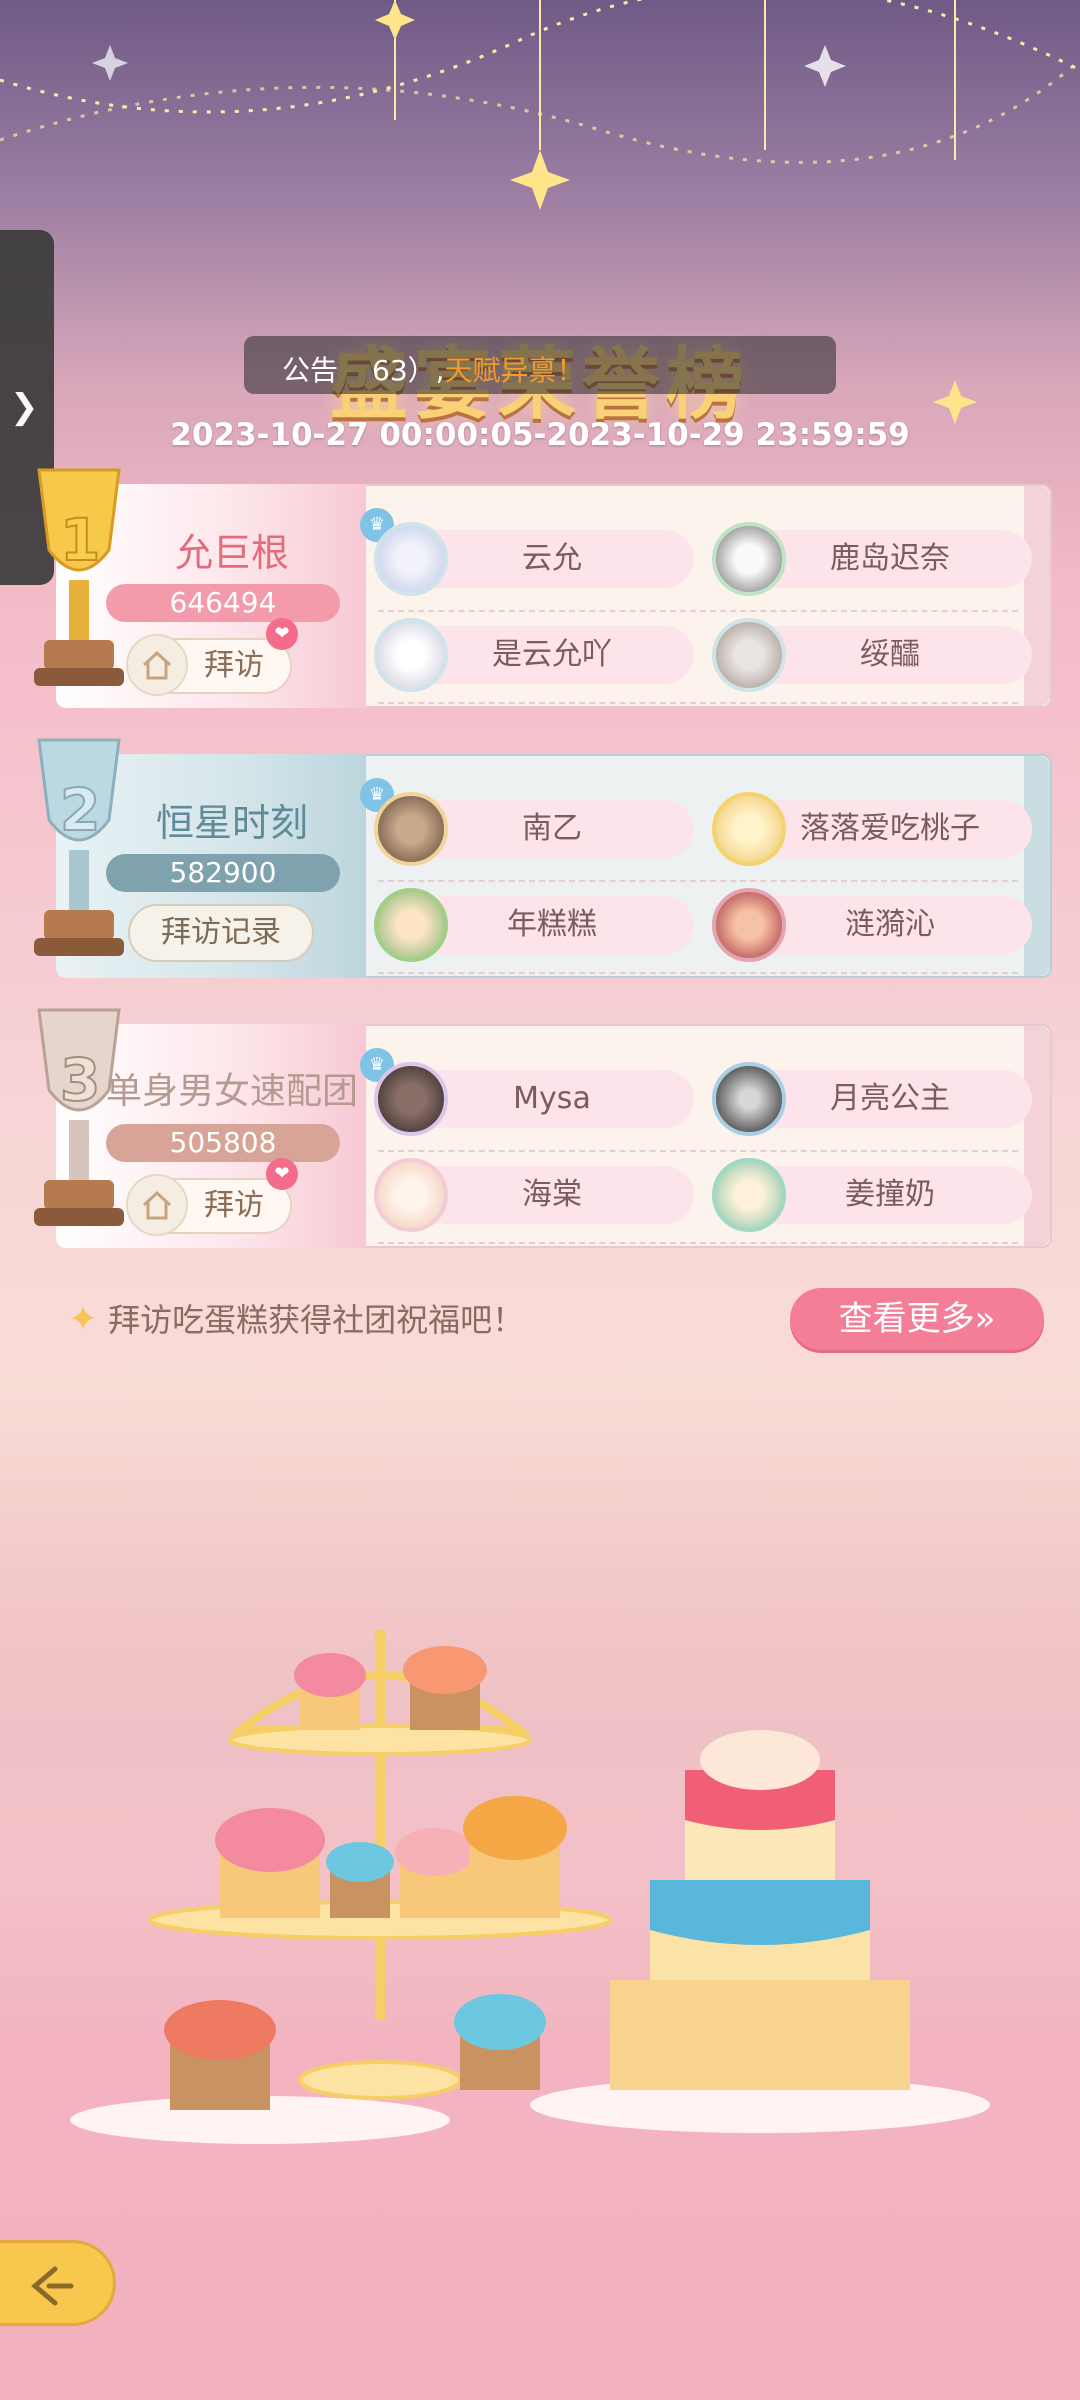 Image resolution: width=1080 pixels, height=2400 pixels. I want to click on rank-number: 3, so click(80, 1080).